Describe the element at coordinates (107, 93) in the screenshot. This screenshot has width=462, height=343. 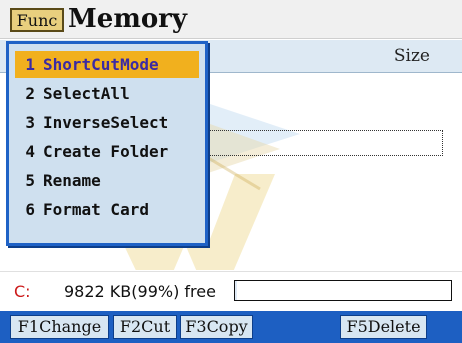
I see `menu-item-selectall: 2 SelectAll` at that location.